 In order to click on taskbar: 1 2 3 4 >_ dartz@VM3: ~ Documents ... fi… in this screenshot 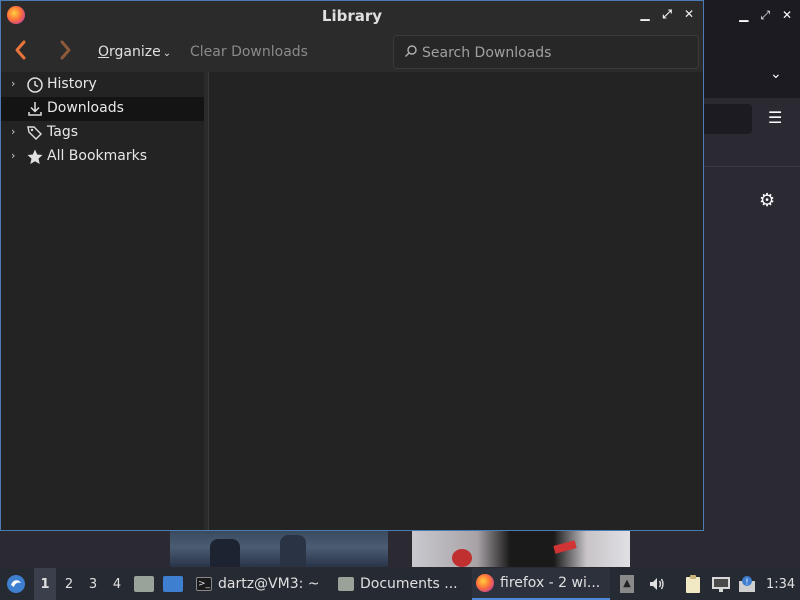, I will do `click(400, 584)`.